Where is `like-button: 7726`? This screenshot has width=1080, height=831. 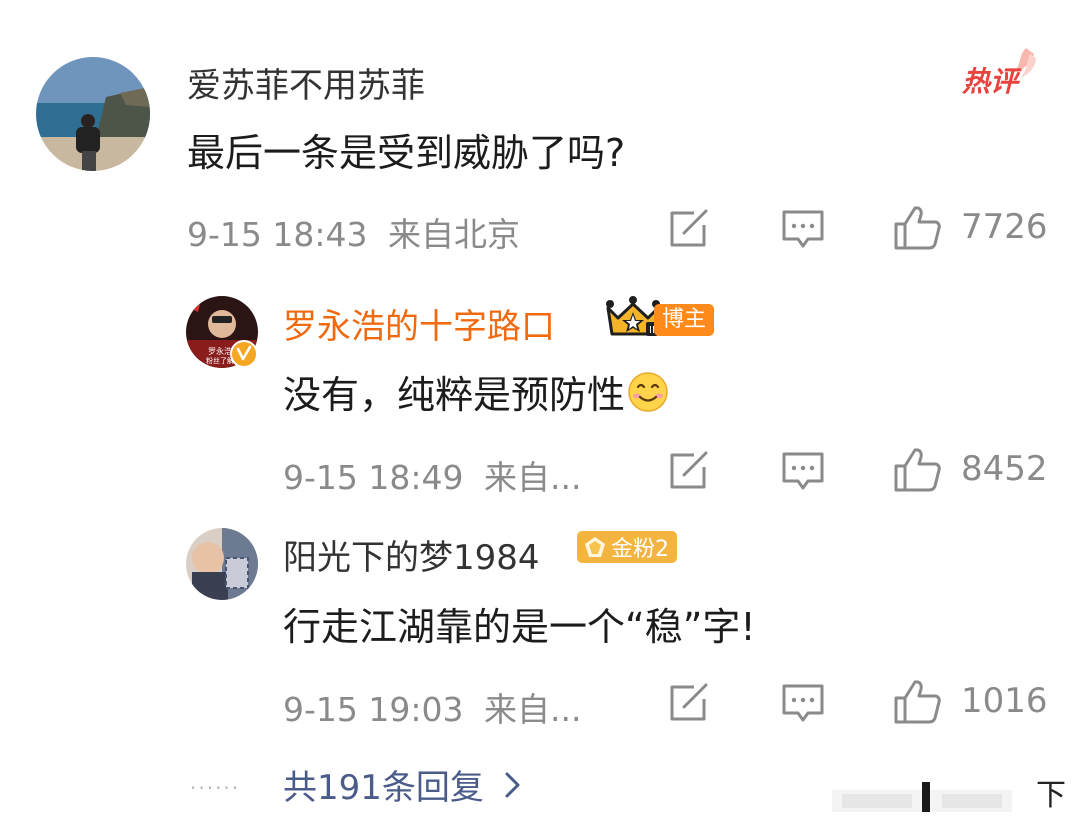
like-button: 7726 is located at coordinates (970, 227).